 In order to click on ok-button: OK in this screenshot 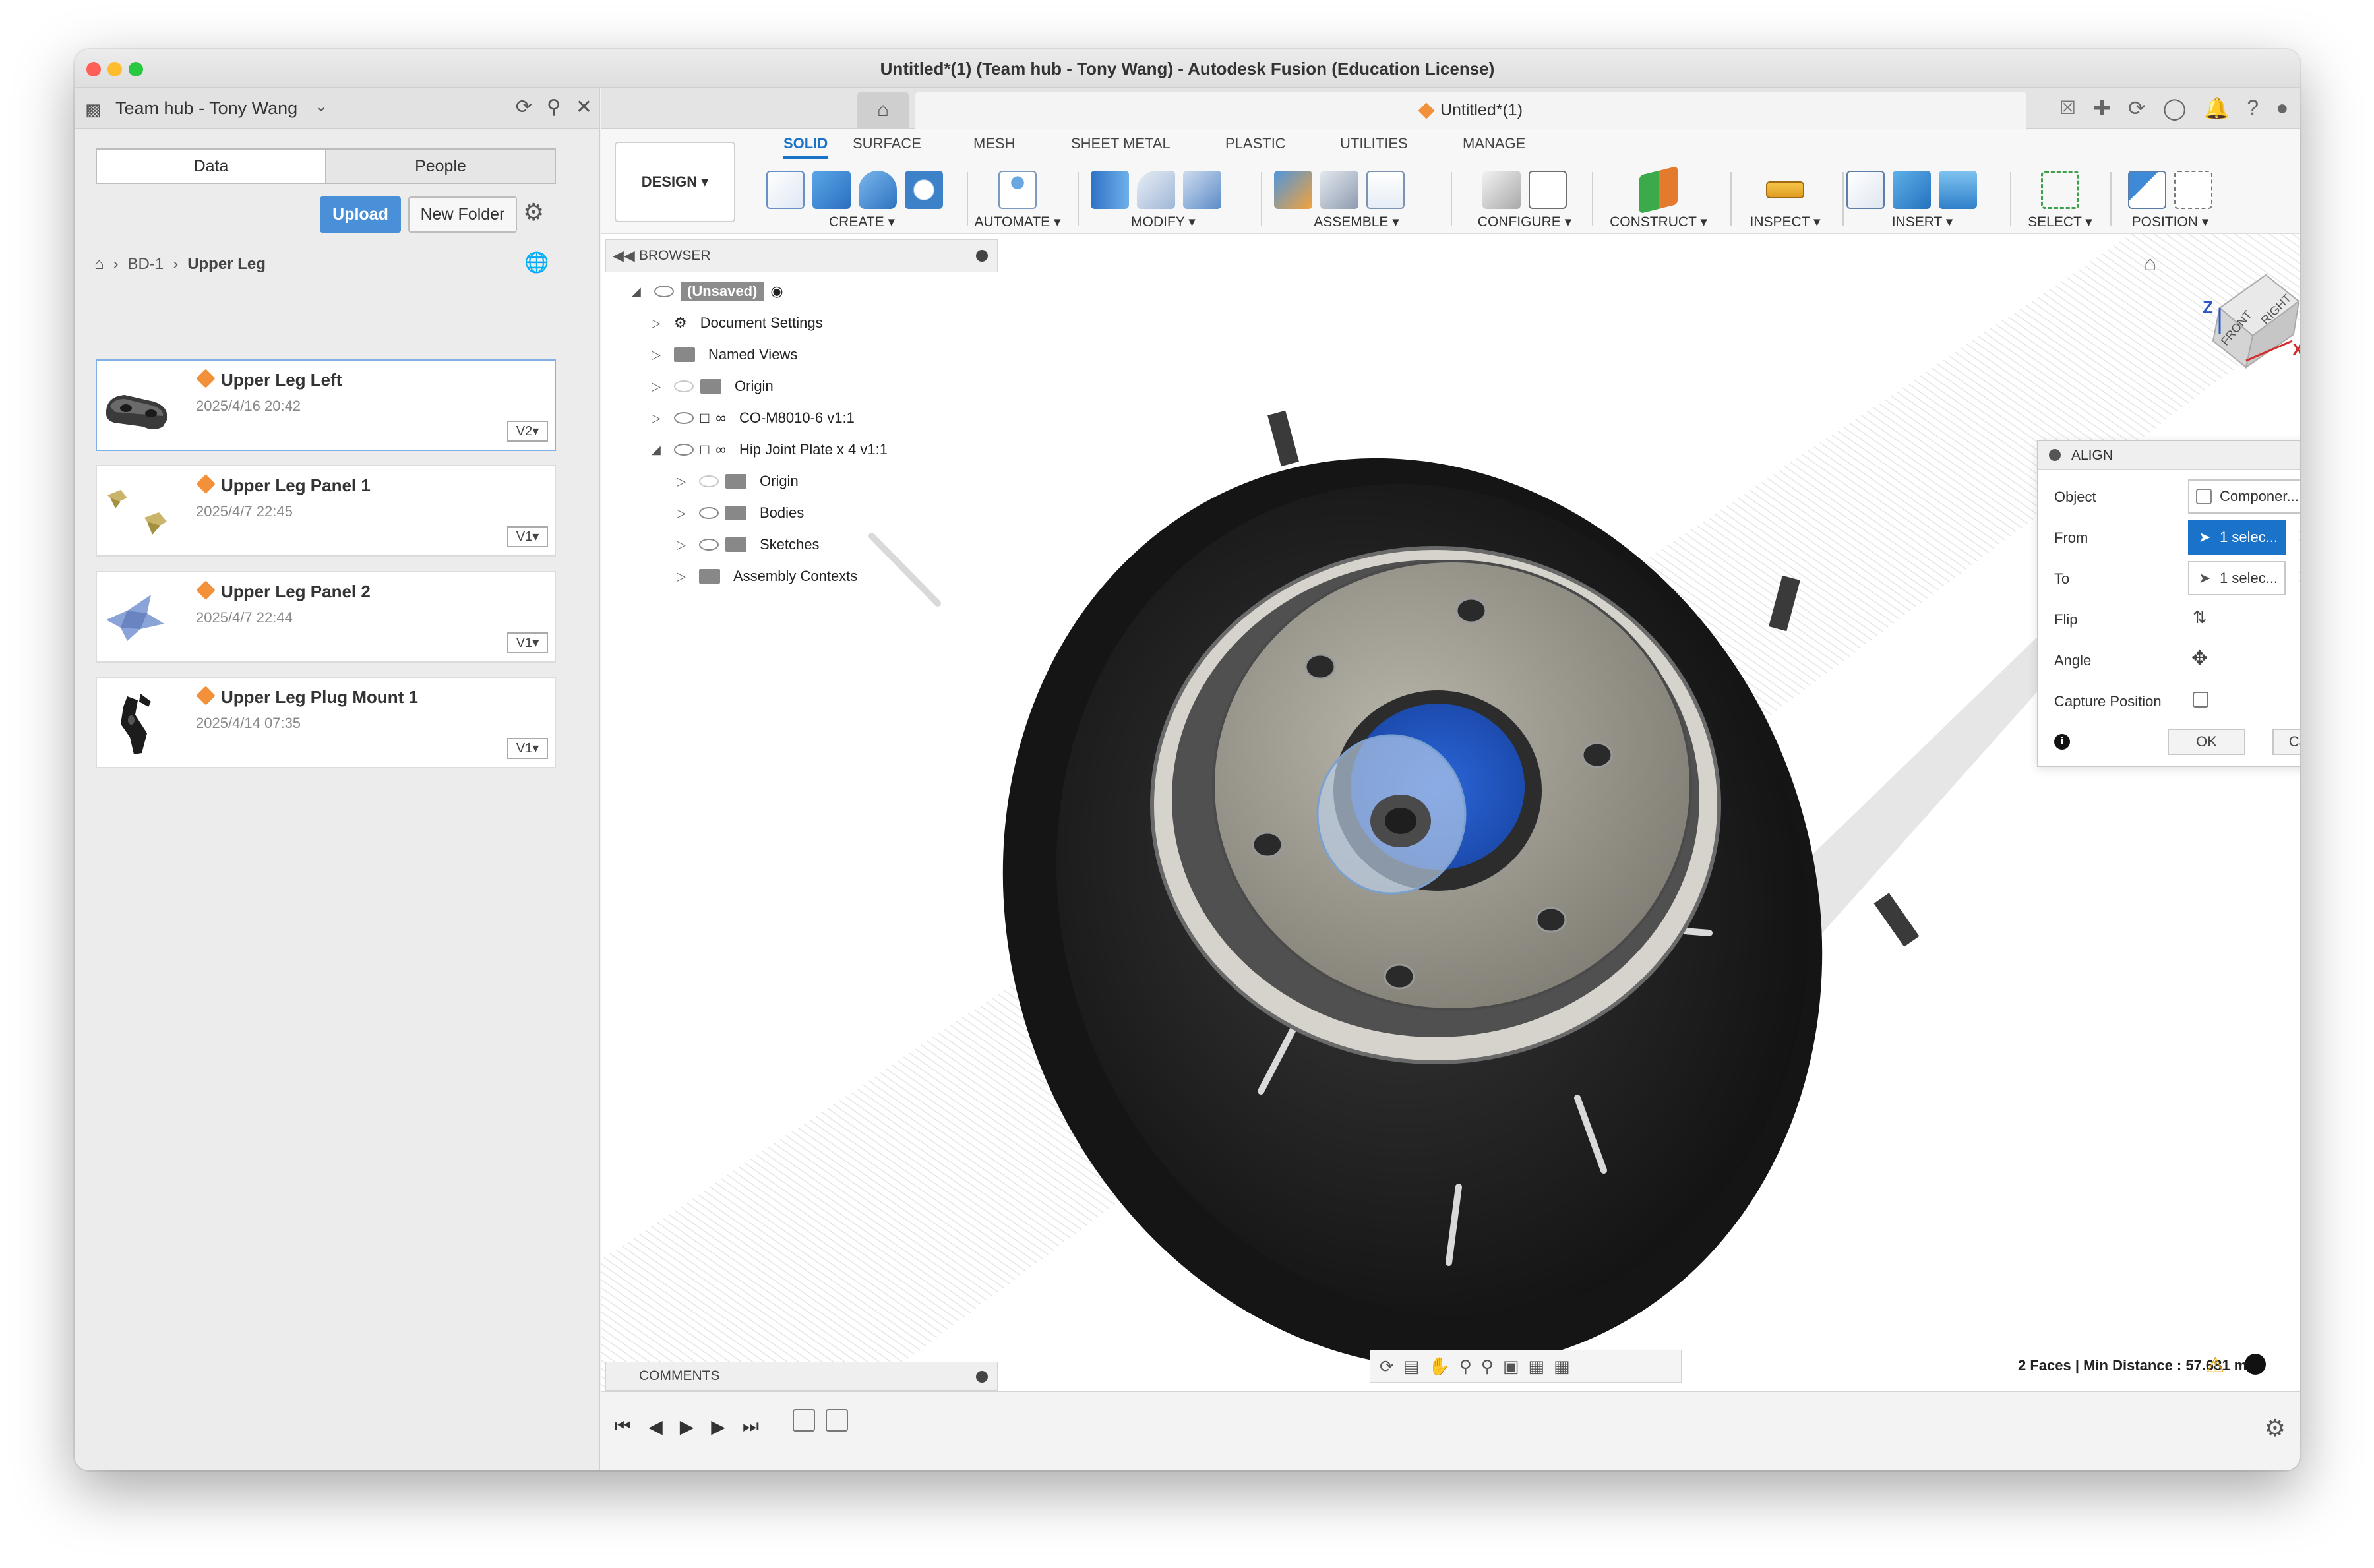, I will do `click(2207, 742)`.